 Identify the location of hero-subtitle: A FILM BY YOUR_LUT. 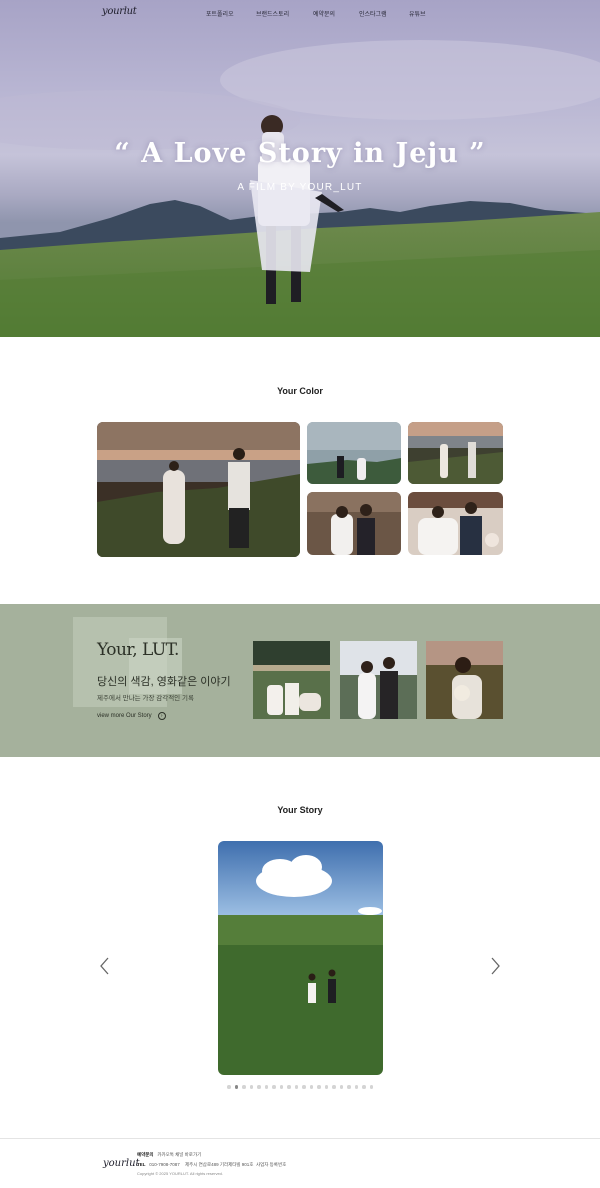
(300, 187).